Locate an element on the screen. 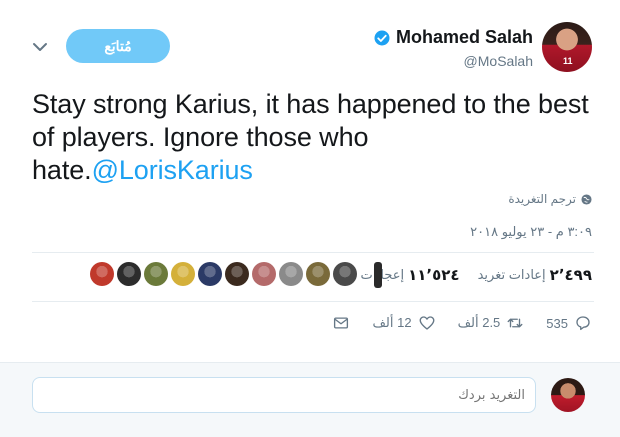 The height and width of the screenshot is (437, 620). mention-link: @LorisKarius is located at coordinates (172, 170).